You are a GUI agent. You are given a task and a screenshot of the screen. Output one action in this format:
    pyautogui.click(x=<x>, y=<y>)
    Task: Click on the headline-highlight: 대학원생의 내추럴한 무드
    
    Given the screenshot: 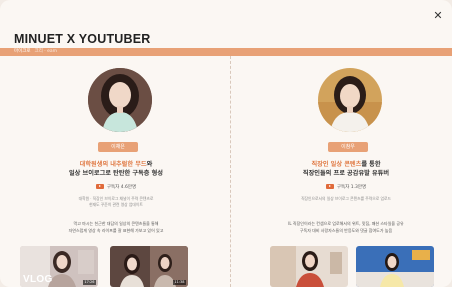 What is the action you would take?
    pyautogui.click(x=113, y=164)
    